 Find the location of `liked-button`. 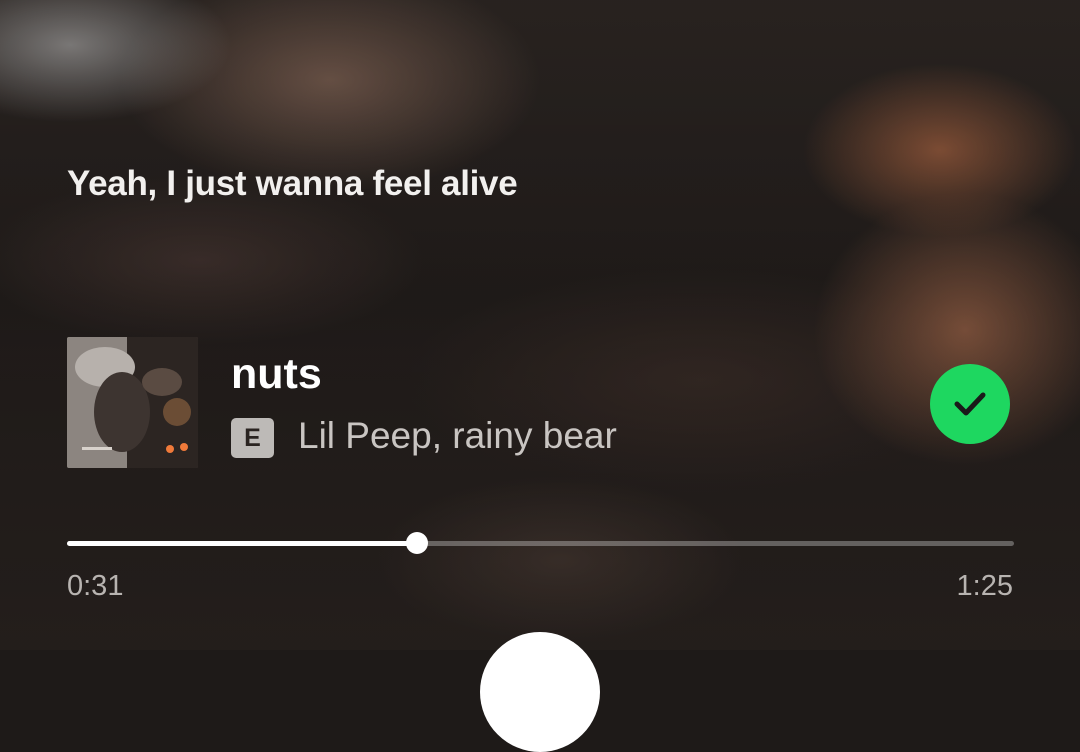

liked-button is located at coordinates (970, 404).